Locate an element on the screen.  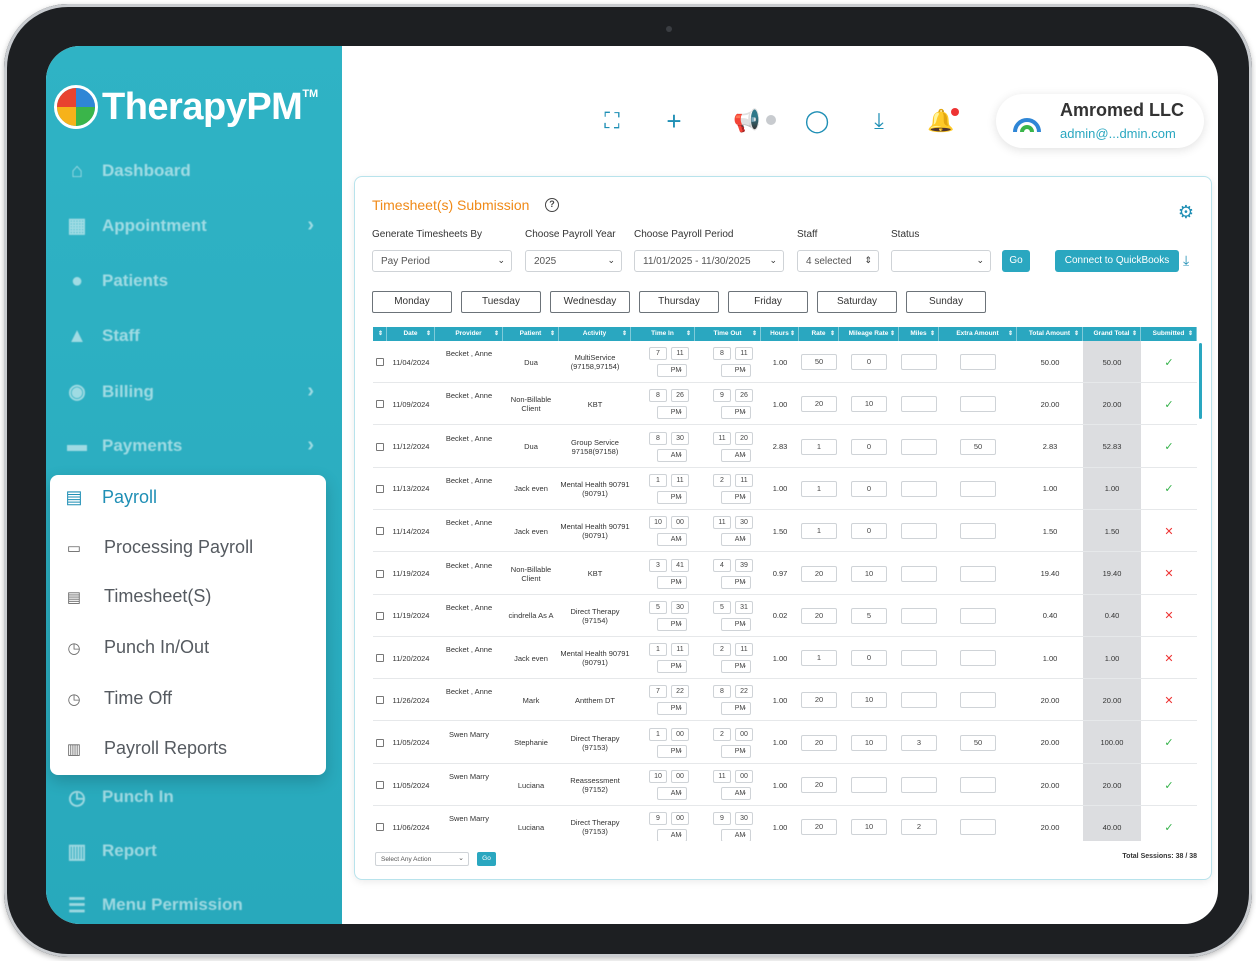
header-select-all: ⇕ is located at coordinates (380, 334).